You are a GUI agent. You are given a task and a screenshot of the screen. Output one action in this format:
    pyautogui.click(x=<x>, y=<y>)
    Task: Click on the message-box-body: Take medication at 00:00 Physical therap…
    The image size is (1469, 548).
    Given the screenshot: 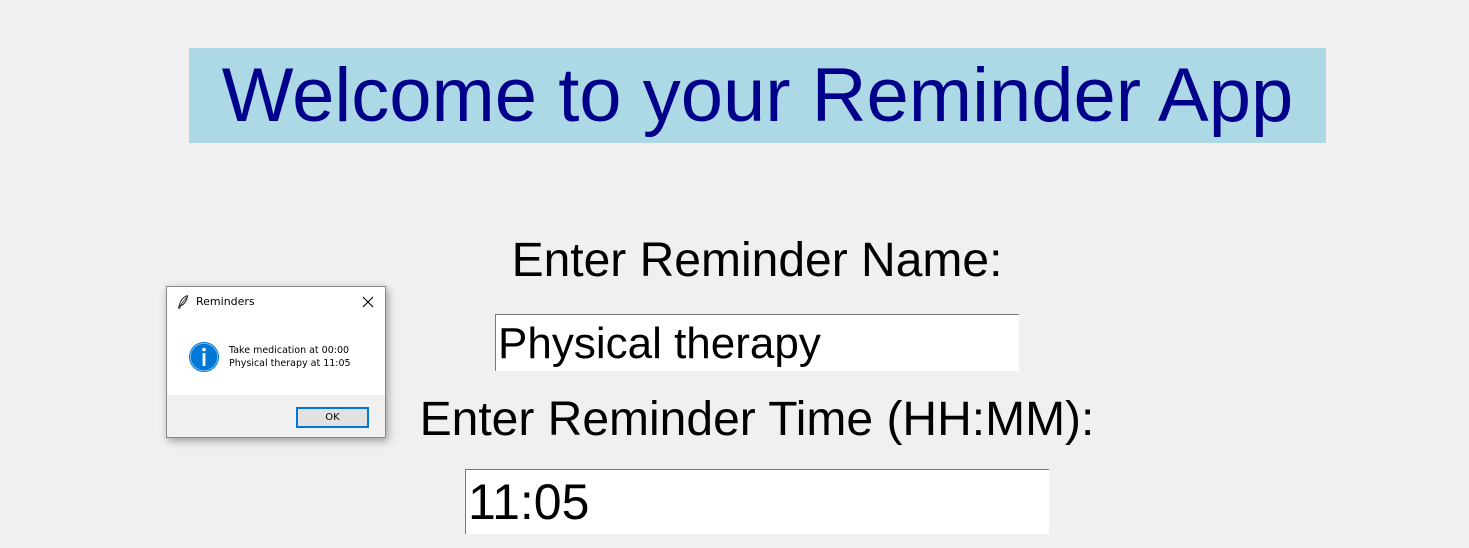 What is the action you would take?
    pyautogui.click(x=276, y=356)
    